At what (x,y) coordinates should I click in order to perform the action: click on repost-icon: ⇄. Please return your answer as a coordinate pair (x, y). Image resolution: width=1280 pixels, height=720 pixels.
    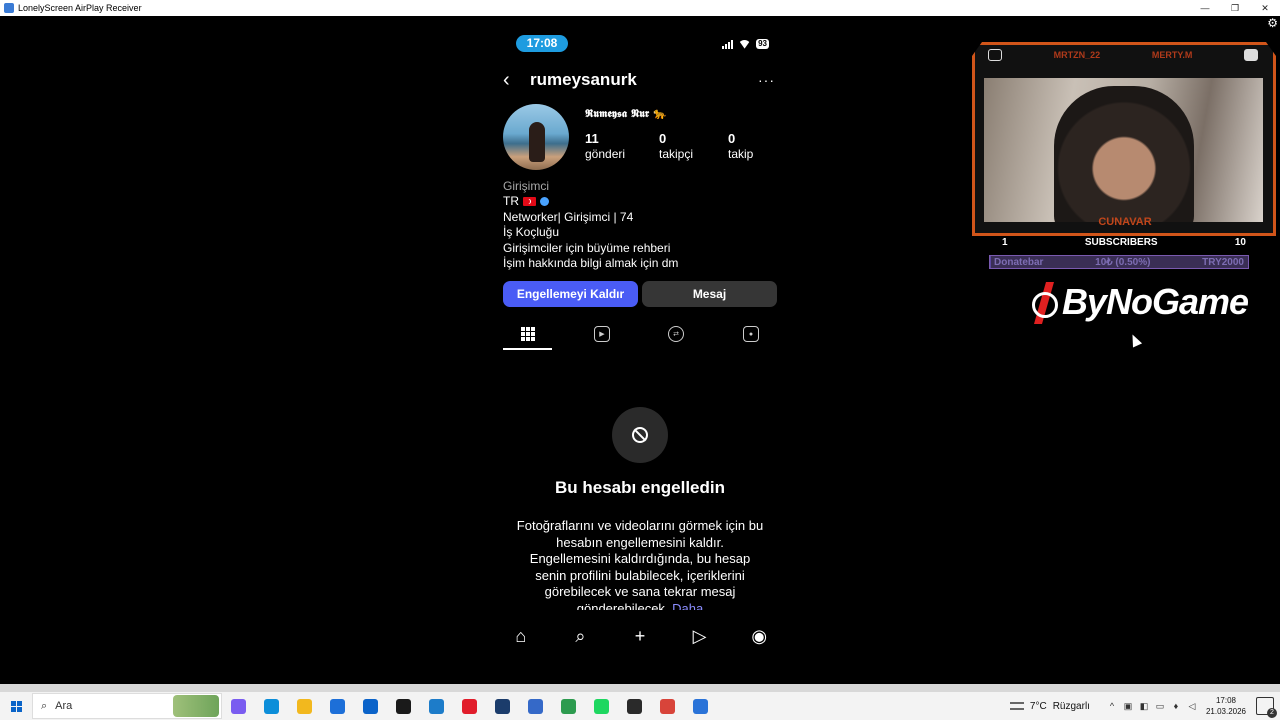
    Looking at the image, I should click on (676, 334).